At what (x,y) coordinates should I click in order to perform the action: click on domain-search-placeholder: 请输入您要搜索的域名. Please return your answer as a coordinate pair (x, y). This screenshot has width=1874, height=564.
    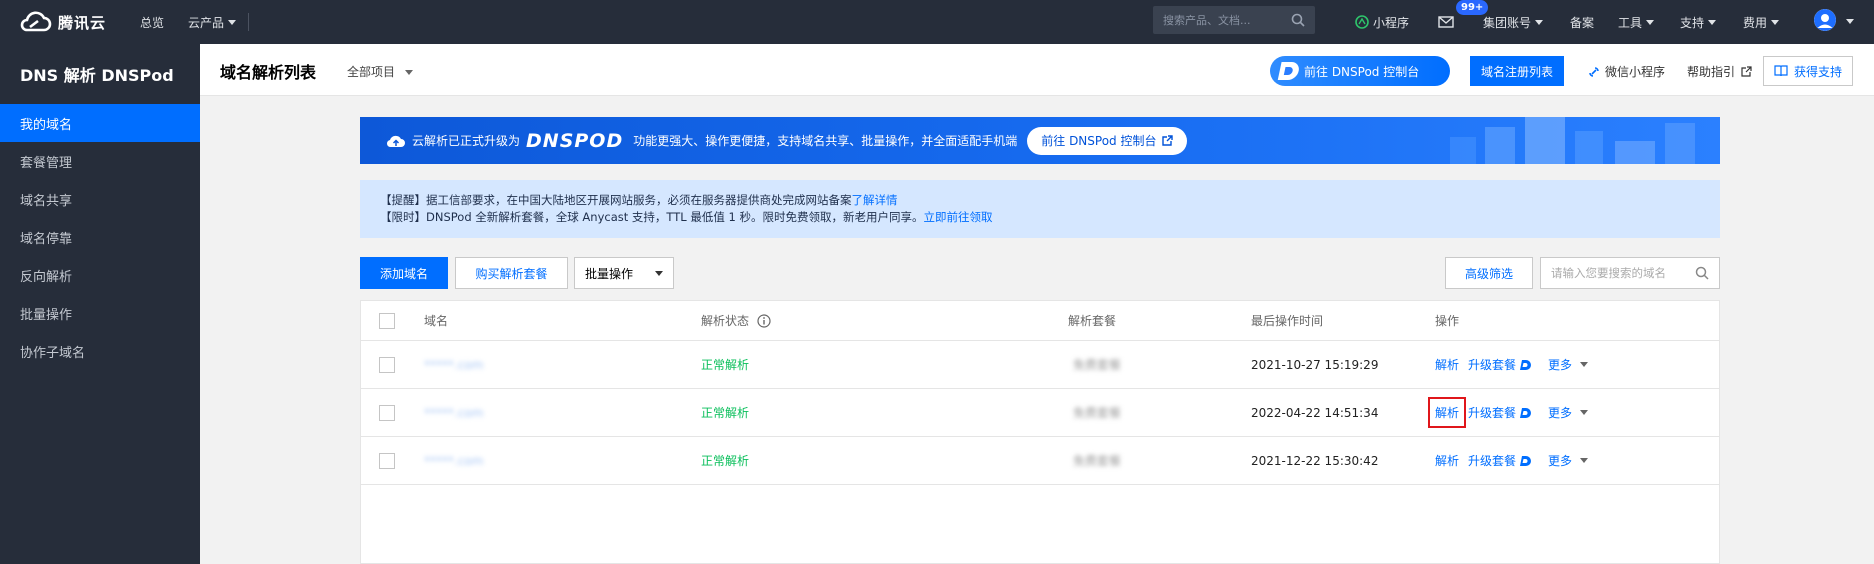
    Looking at the image, I should click on (1608, 273).